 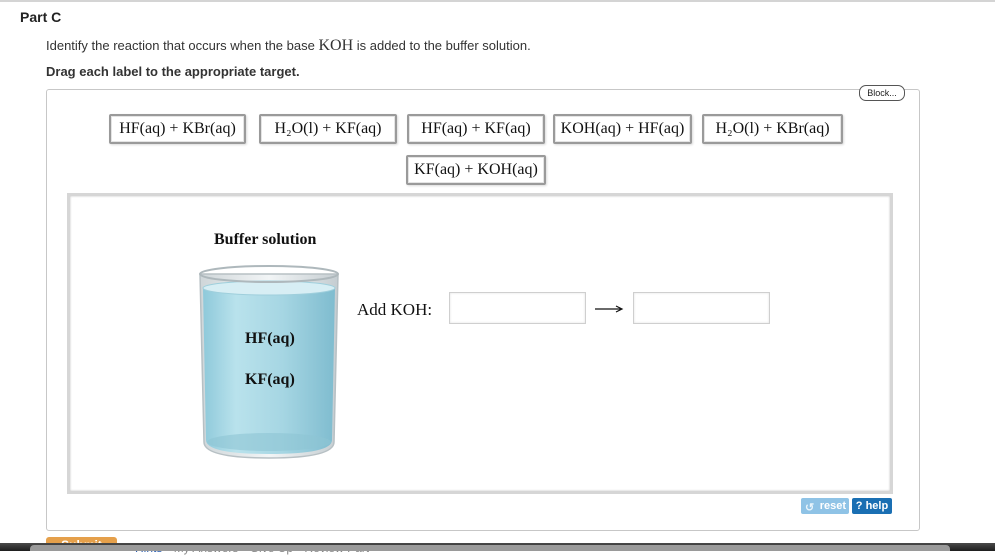 I want to click on label-koh-hf: KOH(aq) + HF(aq), so click(x=622, y=129).